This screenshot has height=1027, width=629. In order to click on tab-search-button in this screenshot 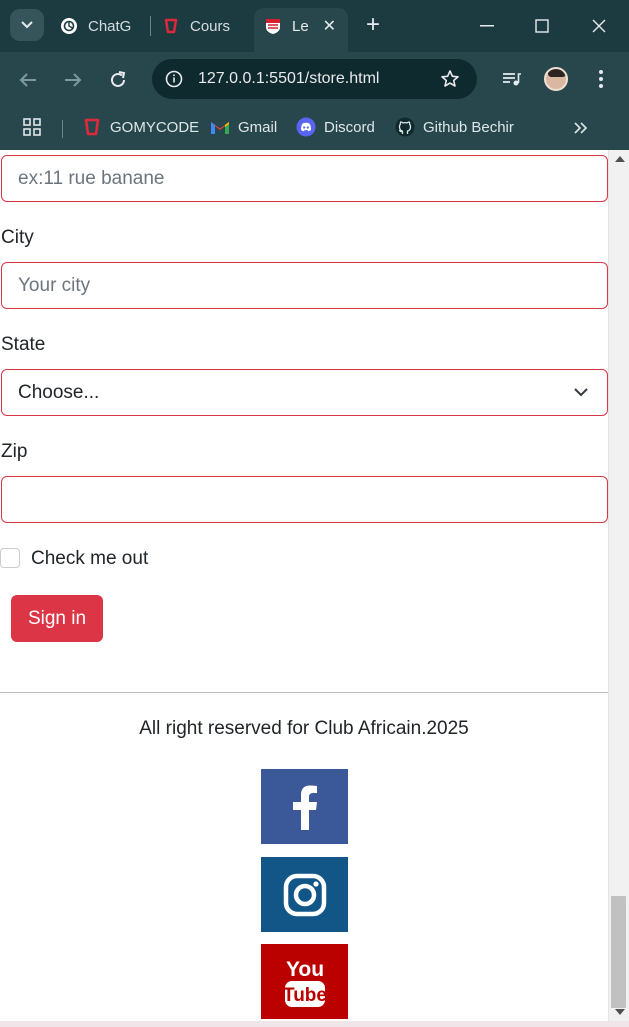, I will do `click(27, 25)`.